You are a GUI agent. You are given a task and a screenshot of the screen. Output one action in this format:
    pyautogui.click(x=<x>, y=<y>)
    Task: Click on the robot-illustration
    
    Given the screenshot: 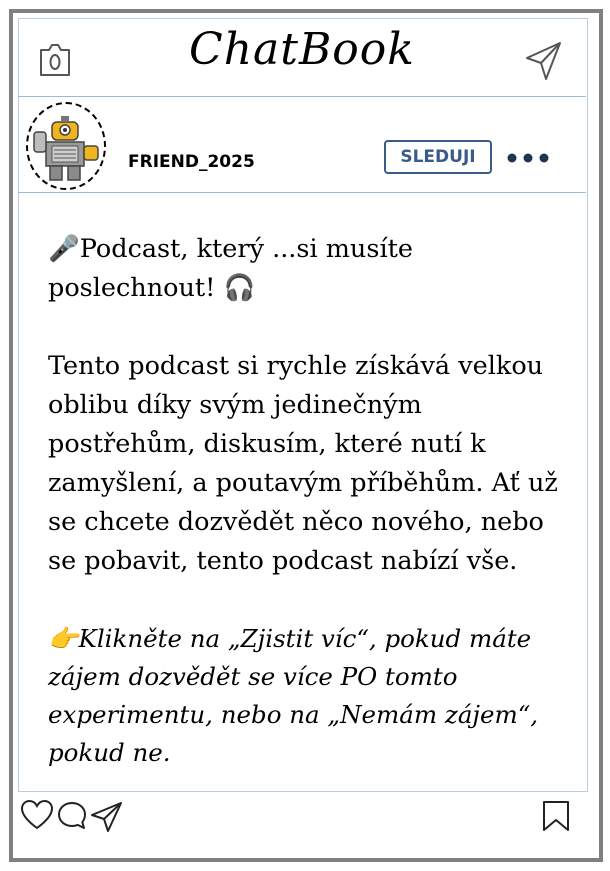 What is the action you would take?
    pyautogui.click(x=66, y=148)
    